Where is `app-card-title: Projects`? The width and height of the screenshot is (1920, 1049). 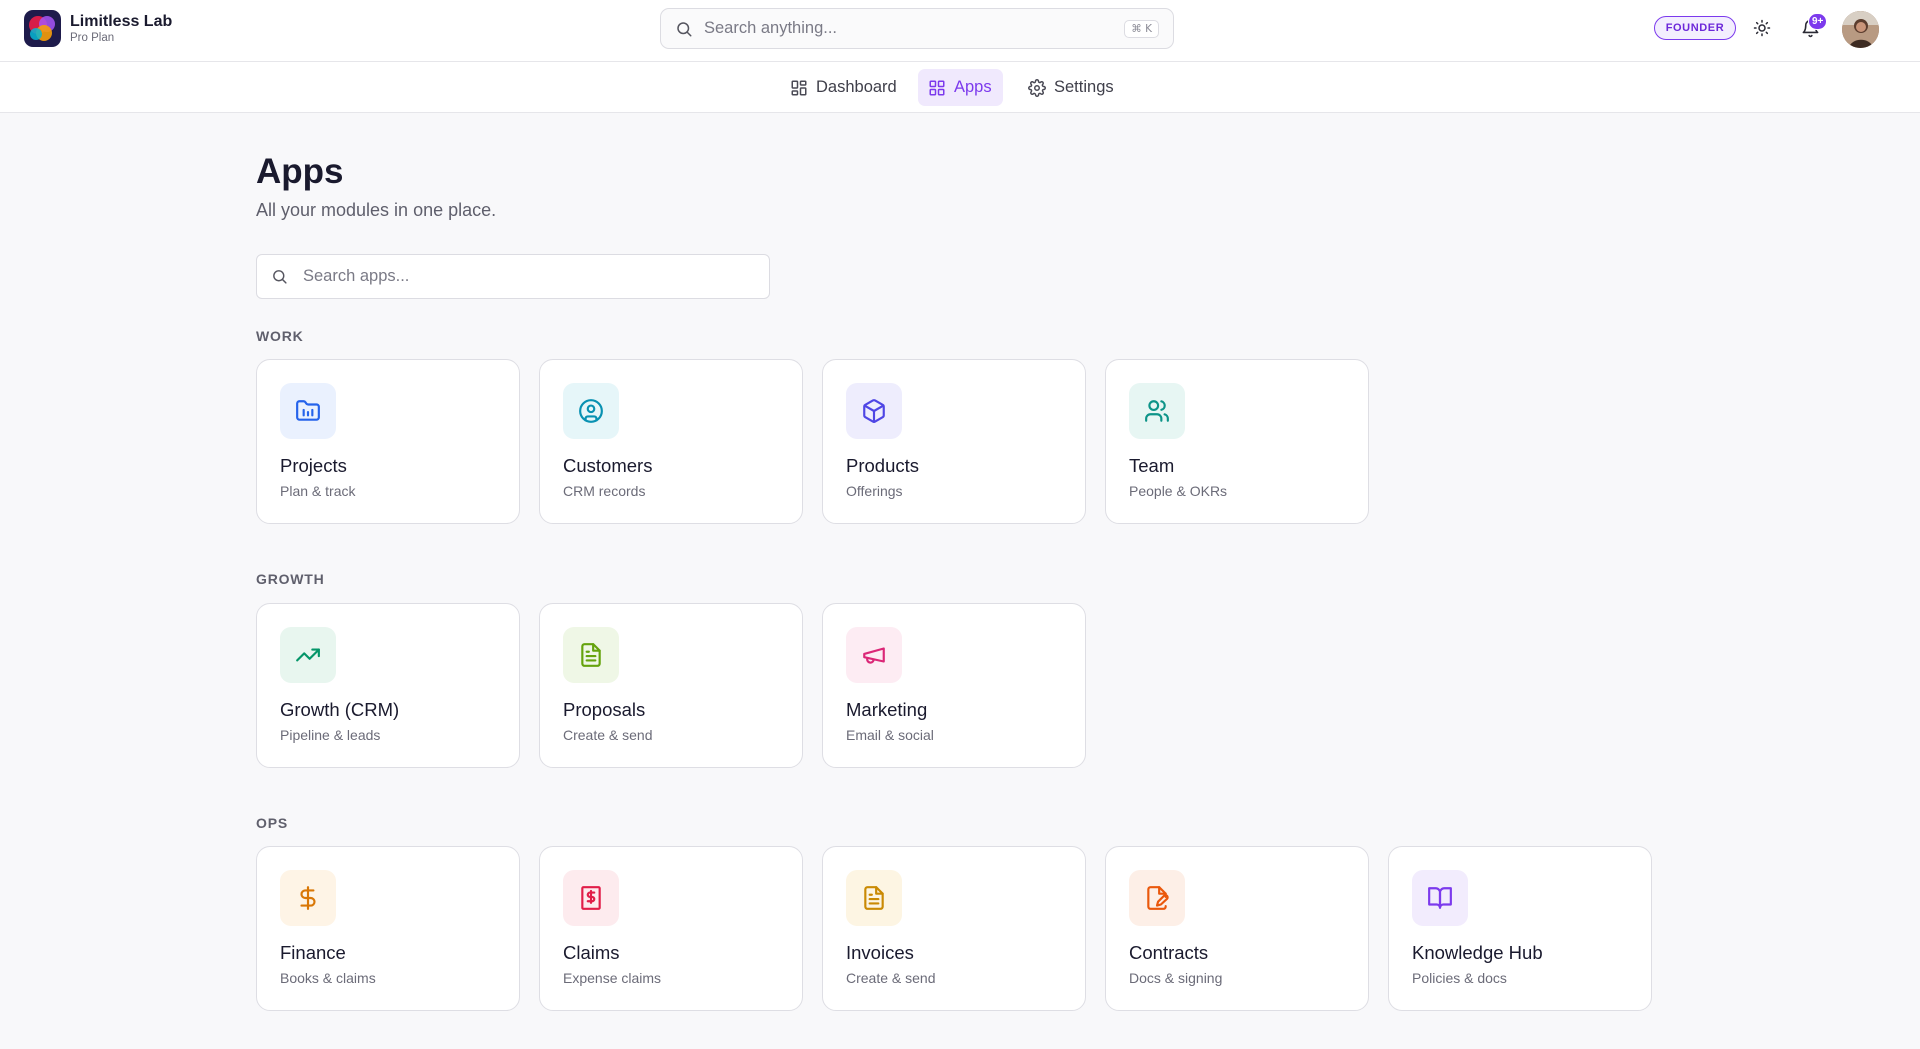 app-card-title: Projects is located at coordinates (313, 465).